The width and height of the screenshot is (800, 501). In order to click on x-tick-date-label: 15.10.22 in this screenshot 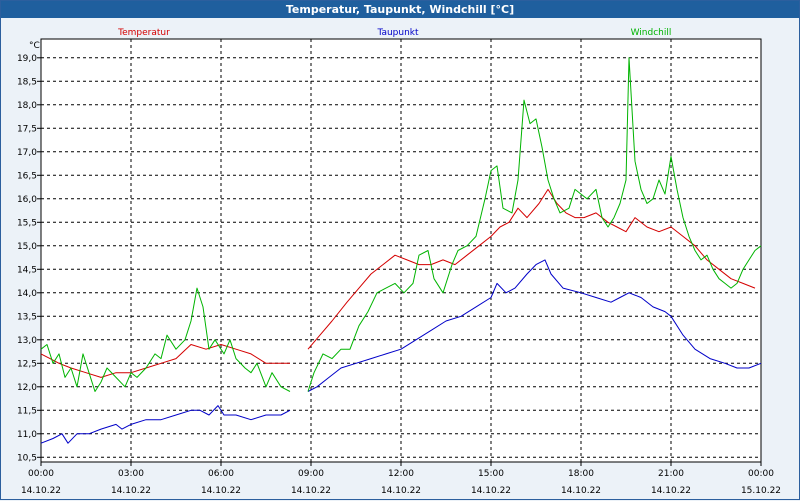, I will do `click(761, 491)`.